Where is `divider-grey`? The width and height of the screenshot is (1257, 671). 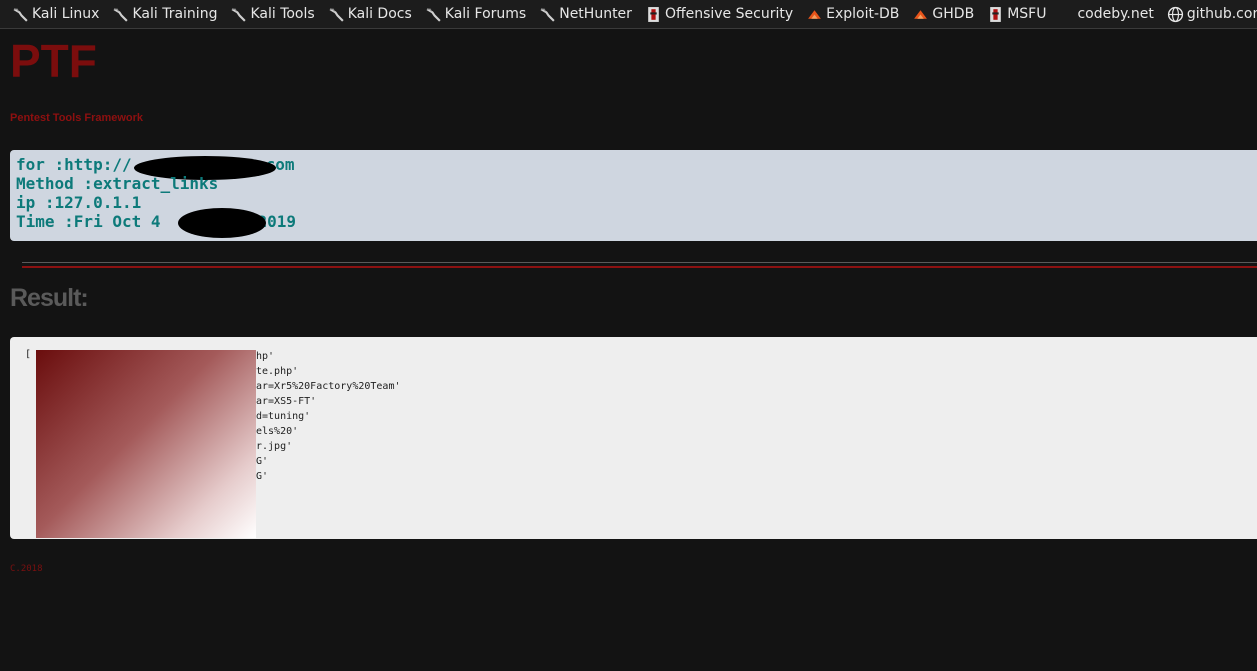 divider-grey is located at coordinates (639, 262).